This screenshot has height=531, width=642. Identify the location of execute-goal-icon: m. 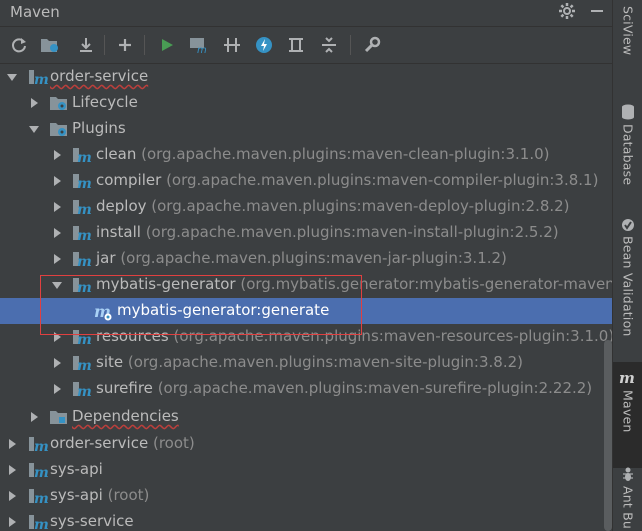
(199, 45).